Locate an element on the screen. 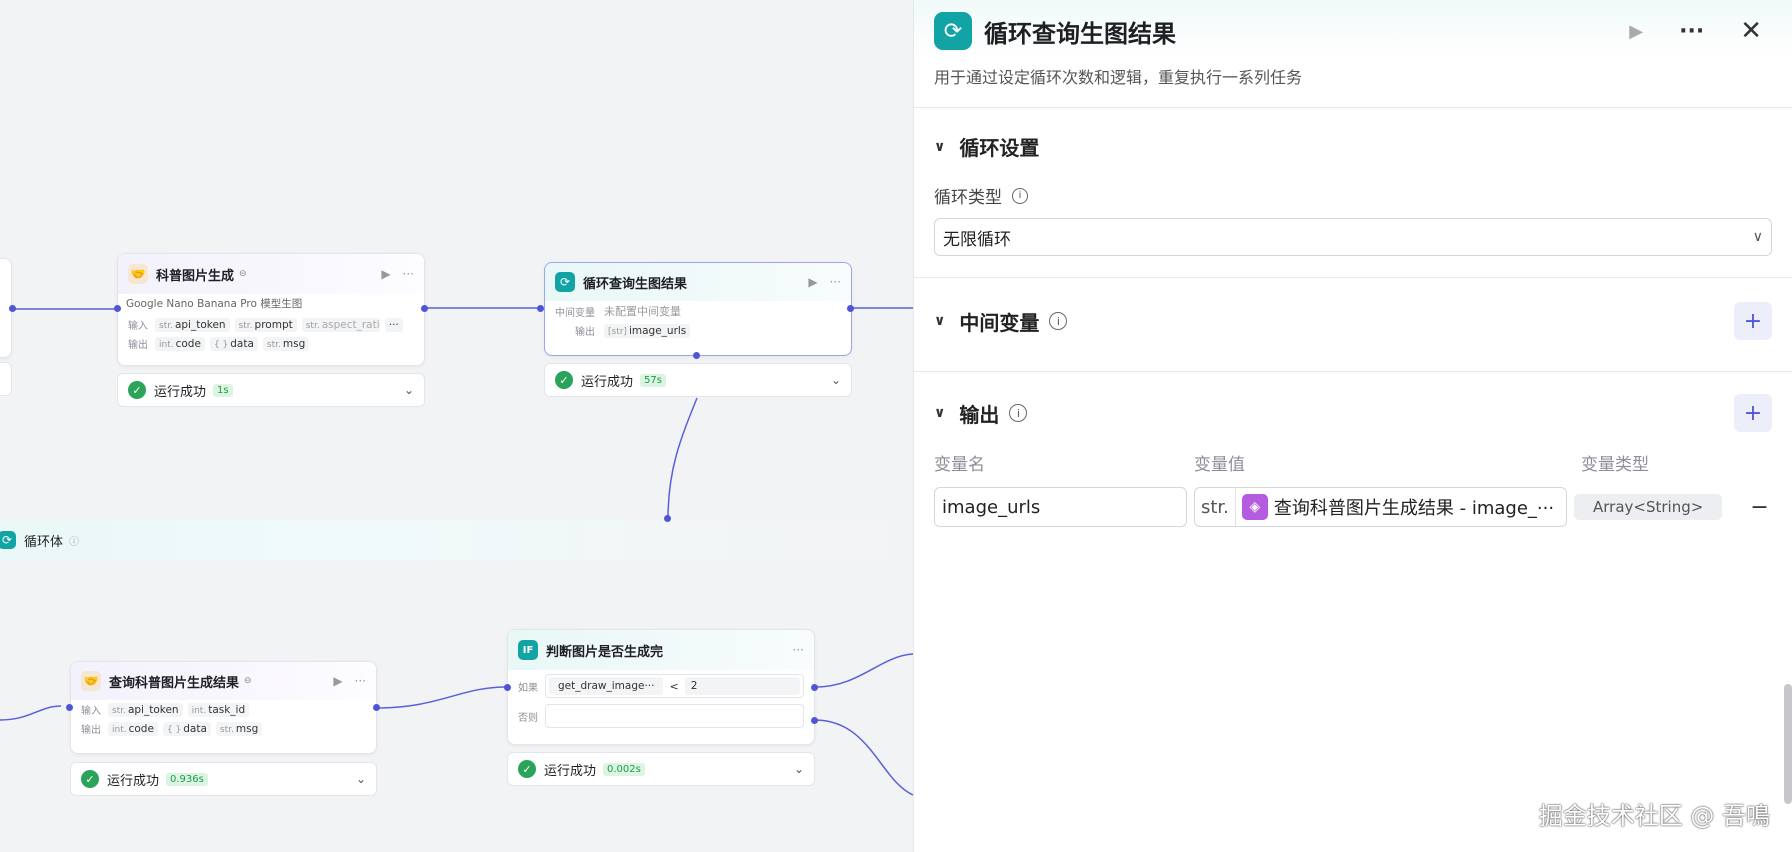  loop-body-header: ⟳ 循环体 ⓘ is located at coordinates (456, 540).